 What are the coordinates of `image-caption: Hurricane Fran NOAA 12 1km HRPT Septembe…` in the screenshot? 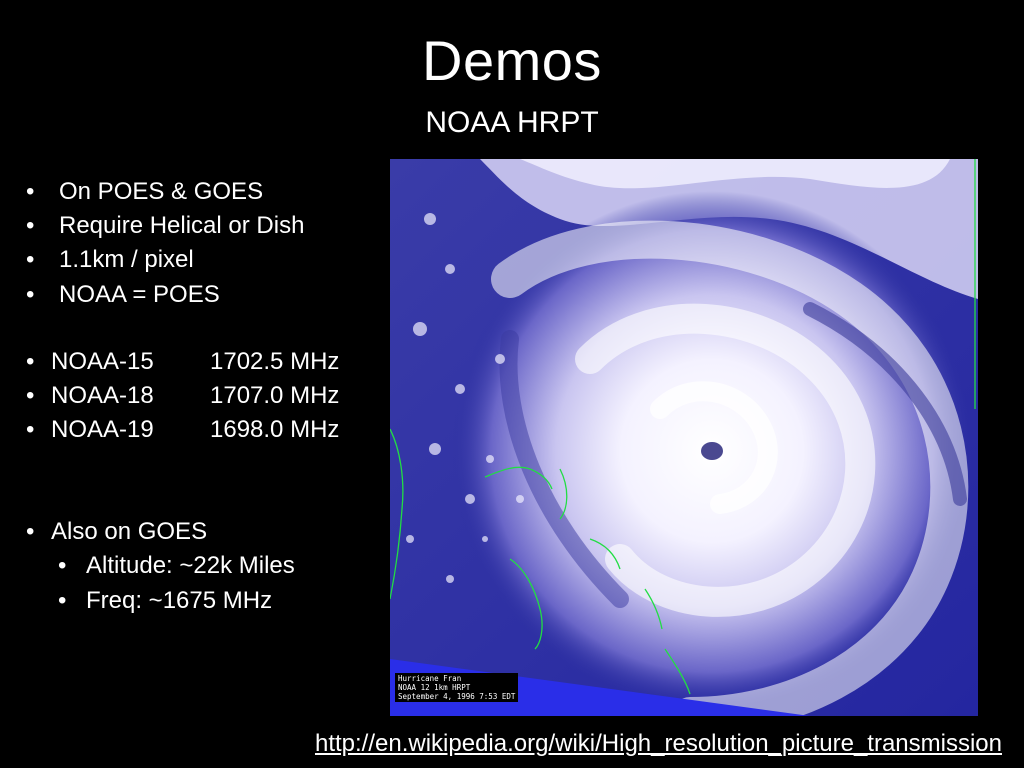 It's located at (457, 687).